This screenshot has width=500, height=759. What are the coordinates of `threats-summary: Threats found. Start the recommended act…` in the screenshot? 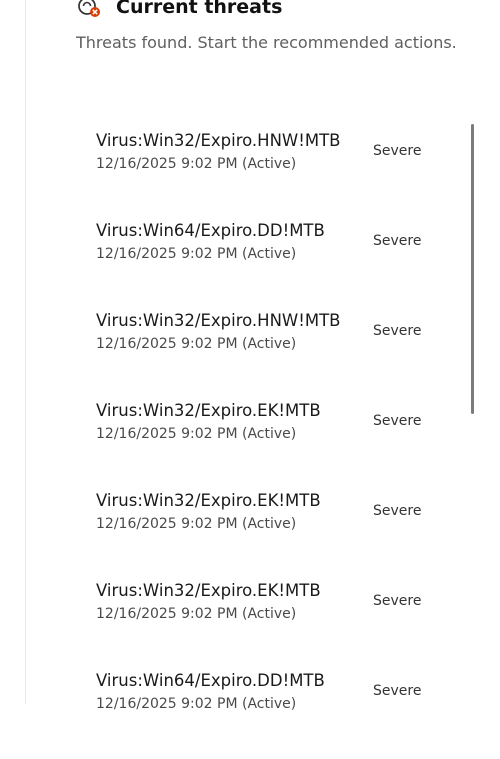 It's located at (266, 42).